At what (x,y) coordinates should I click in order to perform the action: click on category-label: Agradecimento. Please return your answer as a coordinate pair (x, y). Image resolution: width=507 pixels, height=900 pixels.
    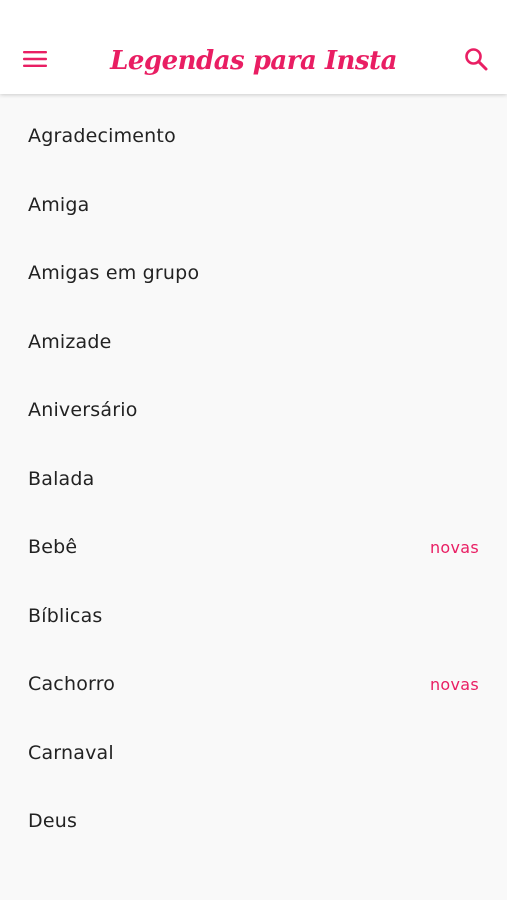
    Looking at the image, I should click on (102, 136).